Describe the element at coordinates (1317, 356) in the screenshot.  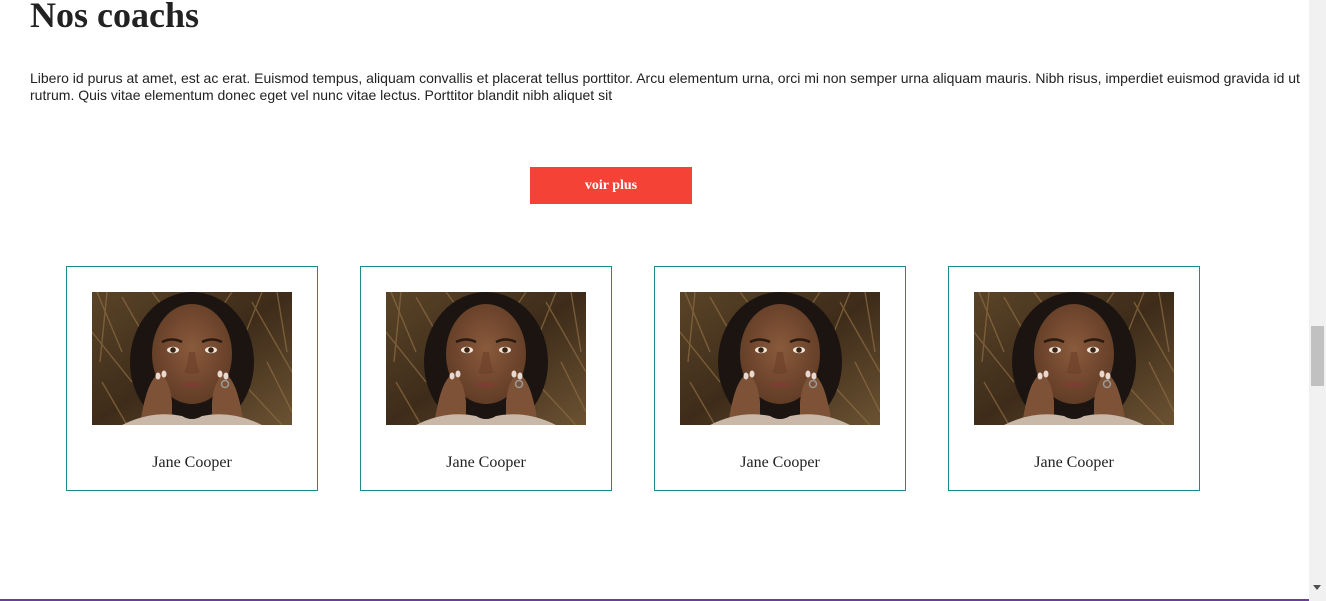
I see `scrollbar-thumb` at that location.